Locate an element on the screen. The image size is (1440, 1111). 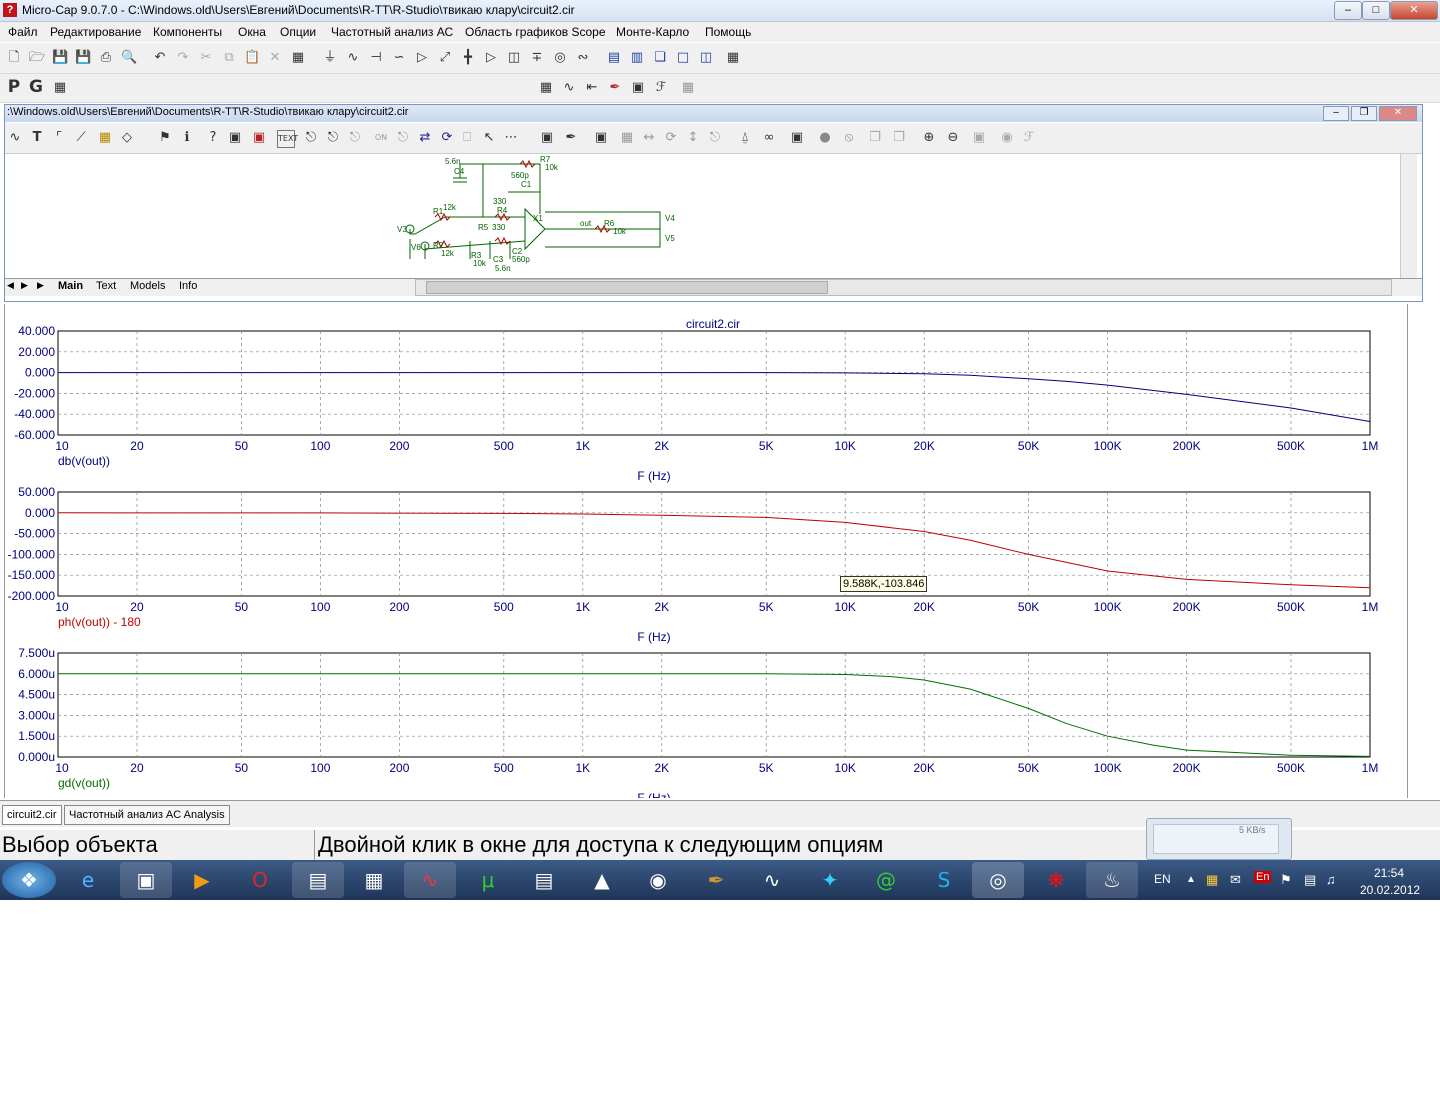
tray-folder-icon: ▦ is located at coordinates (1212, 880).